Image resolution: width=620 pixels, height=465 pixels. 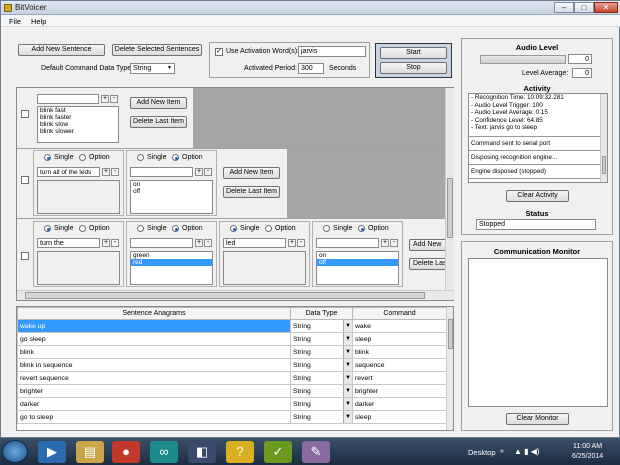 I want to click on list-item: blink slow, so click(x=78, y=124).